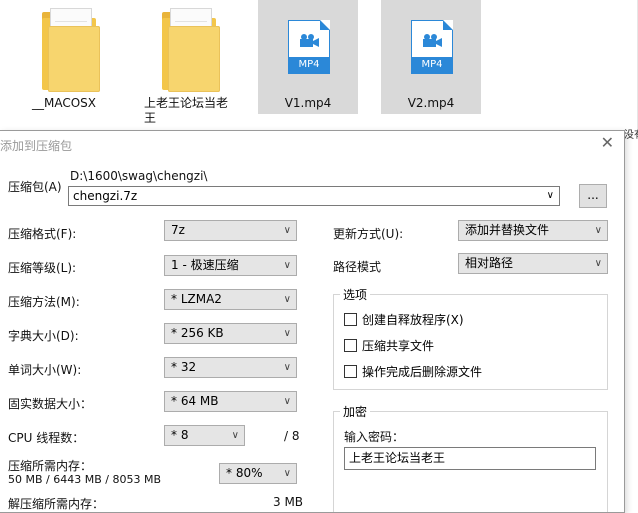 This screenshot has height=513, width=638. I want to click on file-label: V2.mp4, so click(431, 103).